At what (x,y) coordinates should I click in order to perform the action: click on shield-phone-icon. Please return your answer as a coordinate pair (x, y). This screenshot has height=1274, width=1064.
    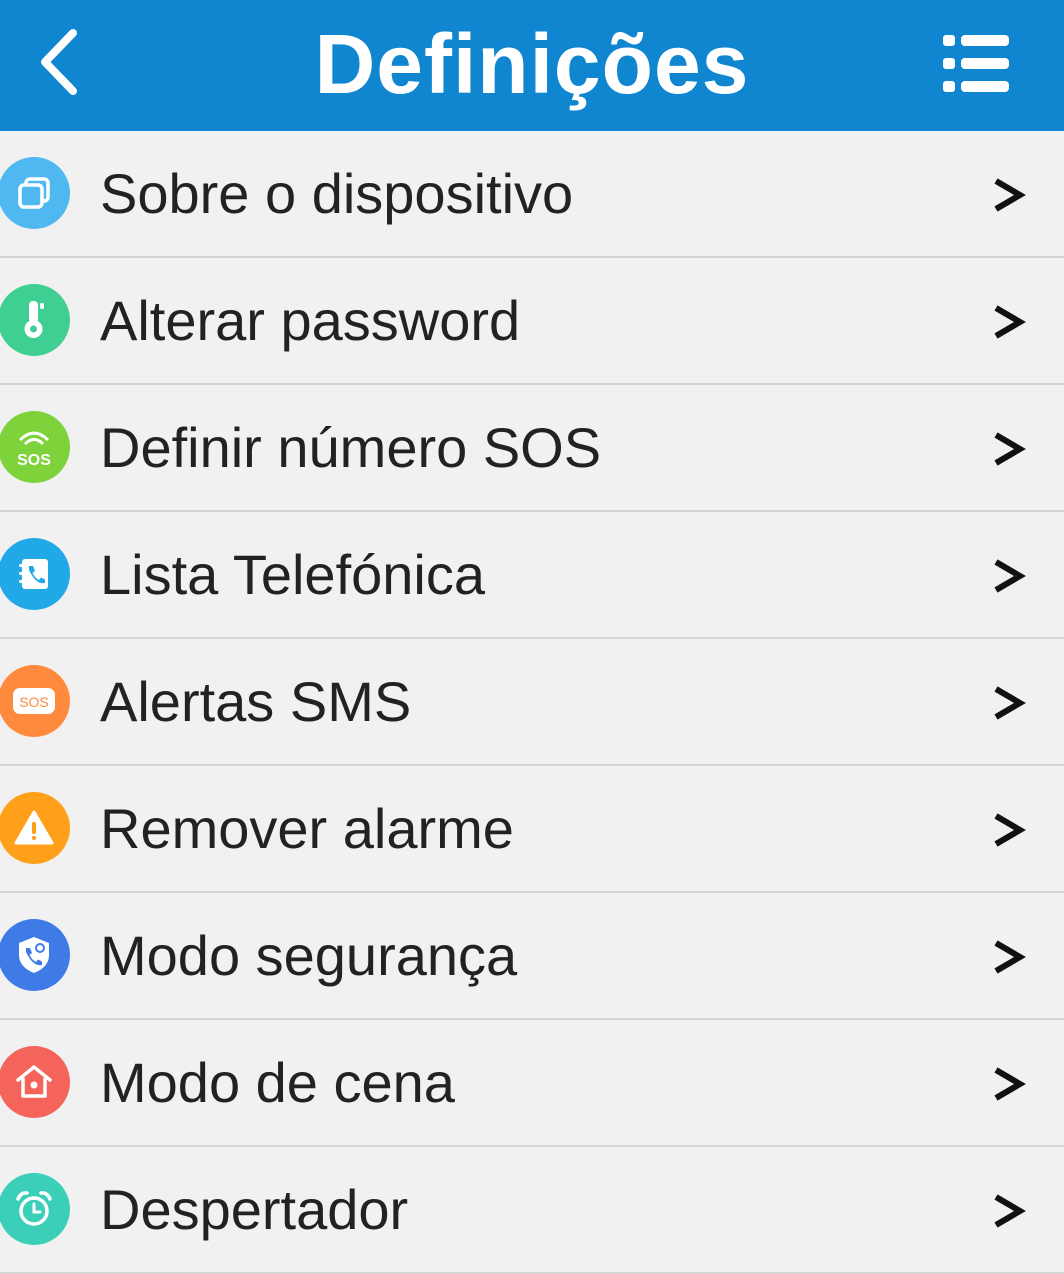
    Looking at the image, I should click on (35, 955).